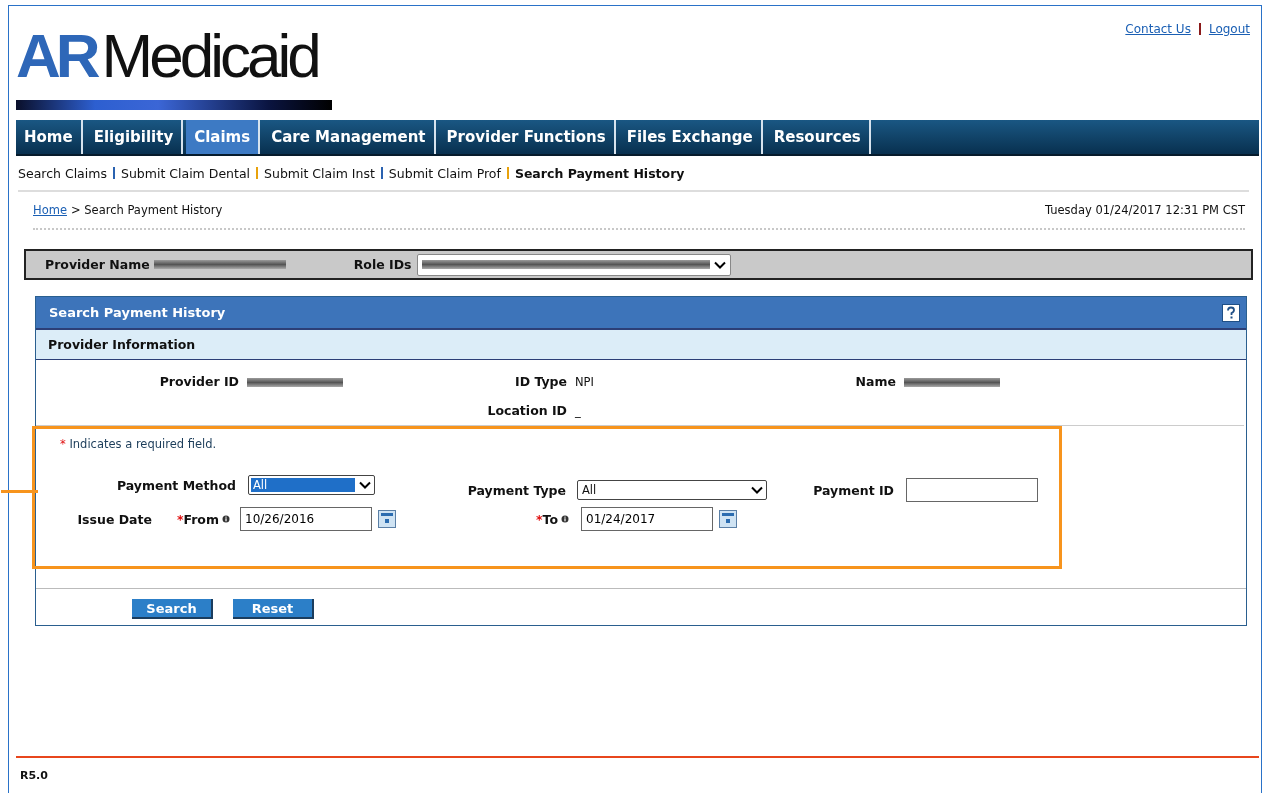  I want to click on info-value: _, so click(578, 410).